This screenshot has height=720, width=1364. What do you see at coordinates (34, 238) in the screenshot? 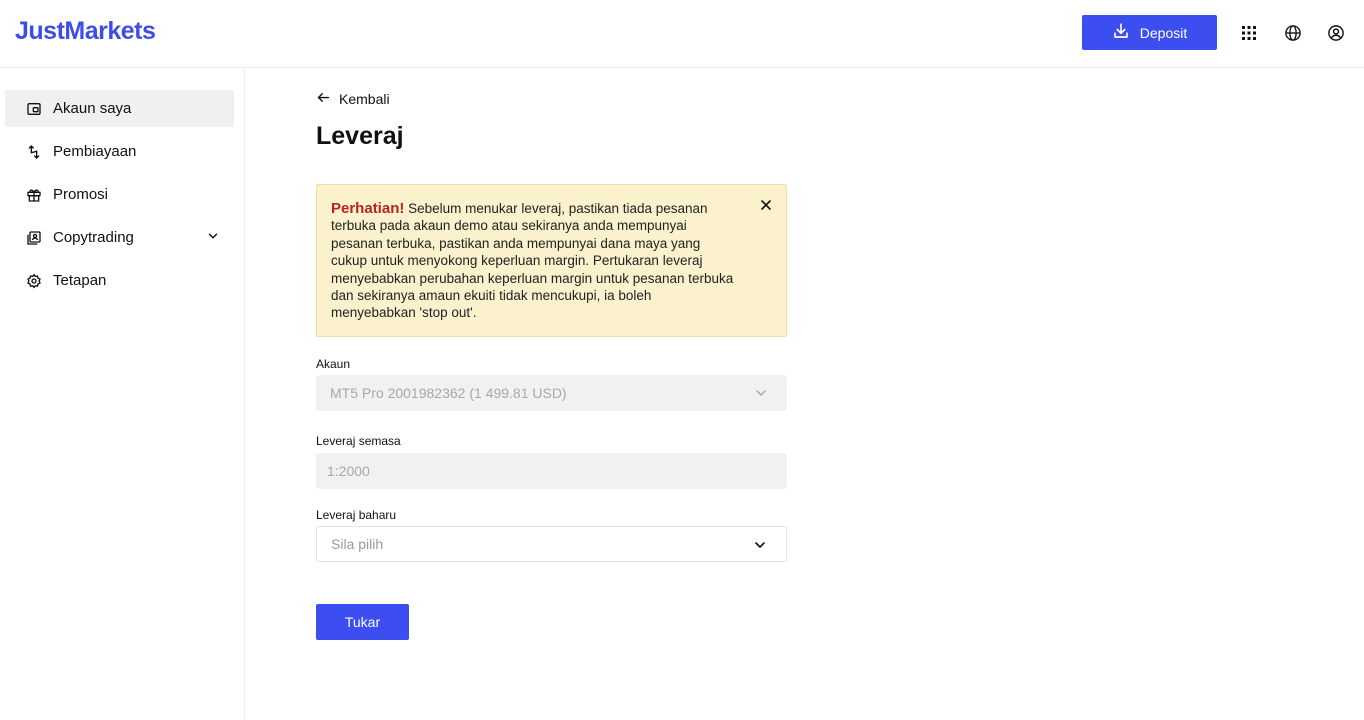
I see `copytrading-icon` at bounding box center [34, 238].